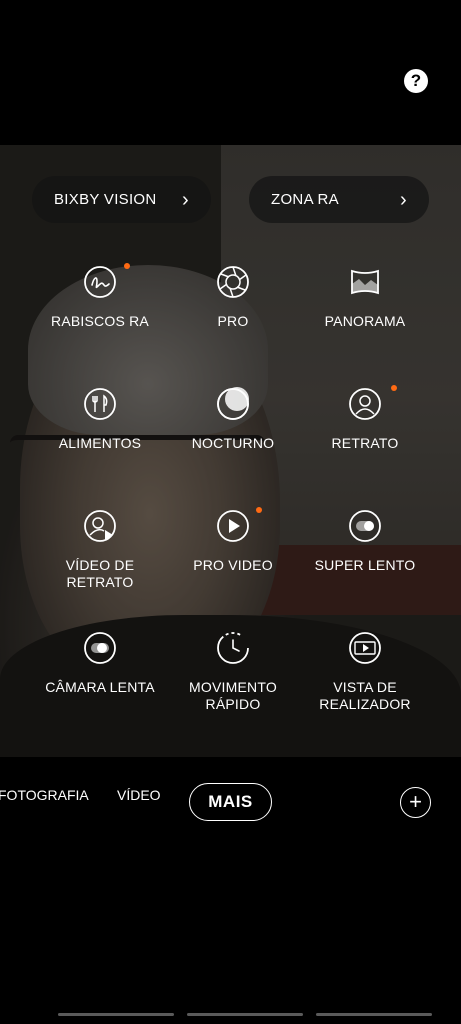  Describe the element at coordinates (105, 199) in the screenshot. I see `bixby-vision-label: BIXBY VISION` at that location.